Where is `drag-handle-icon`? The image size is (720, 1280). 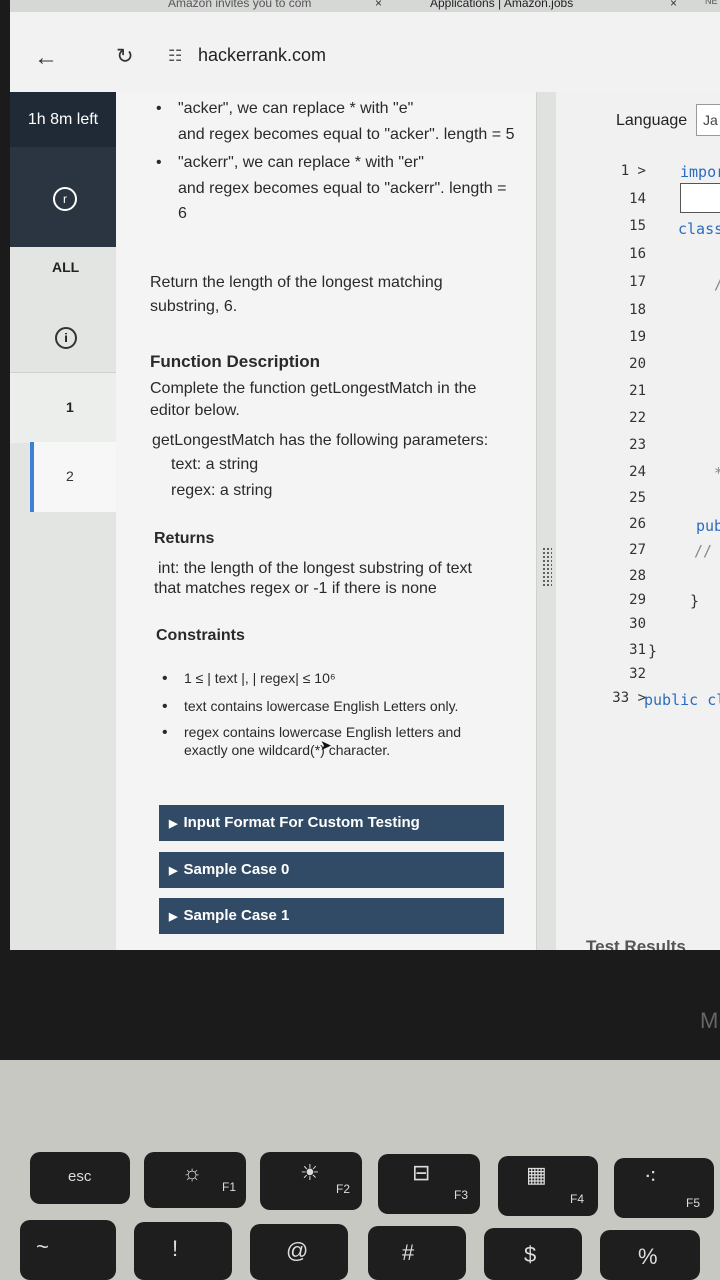
drag-handle-icon is located at coordinates (547, 567).